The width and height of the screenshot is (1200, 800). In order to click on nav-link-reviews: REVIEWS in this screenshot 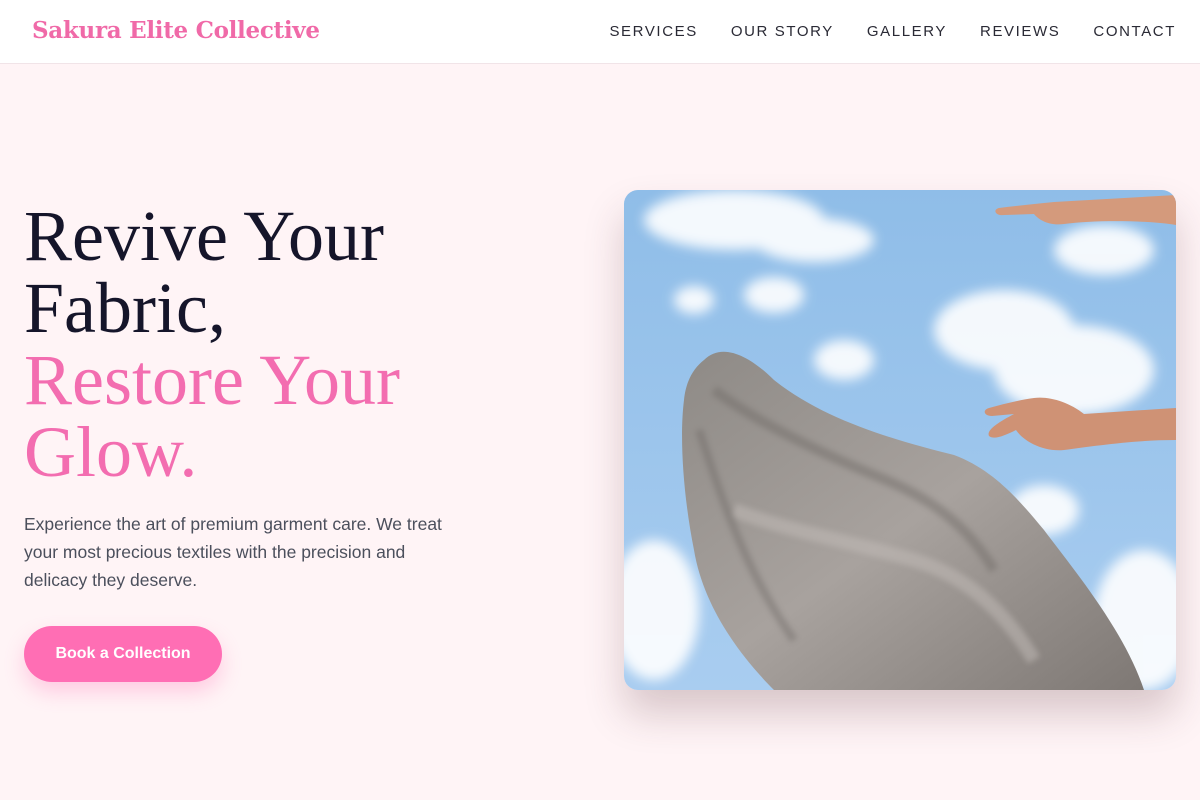, I will do `click(1020, 31)`.